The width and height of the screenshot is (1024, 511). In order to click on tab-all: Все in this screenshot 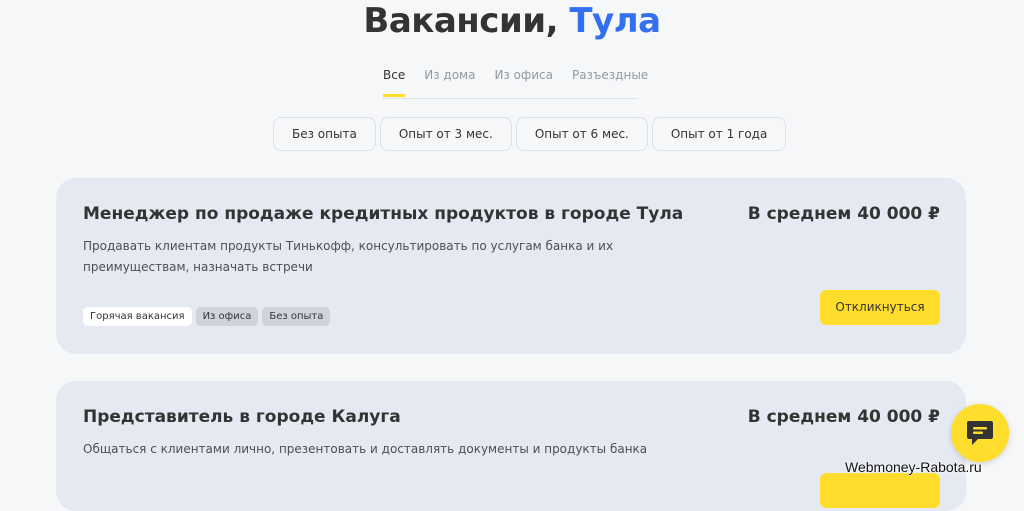, I will do `click(394, 81)`.